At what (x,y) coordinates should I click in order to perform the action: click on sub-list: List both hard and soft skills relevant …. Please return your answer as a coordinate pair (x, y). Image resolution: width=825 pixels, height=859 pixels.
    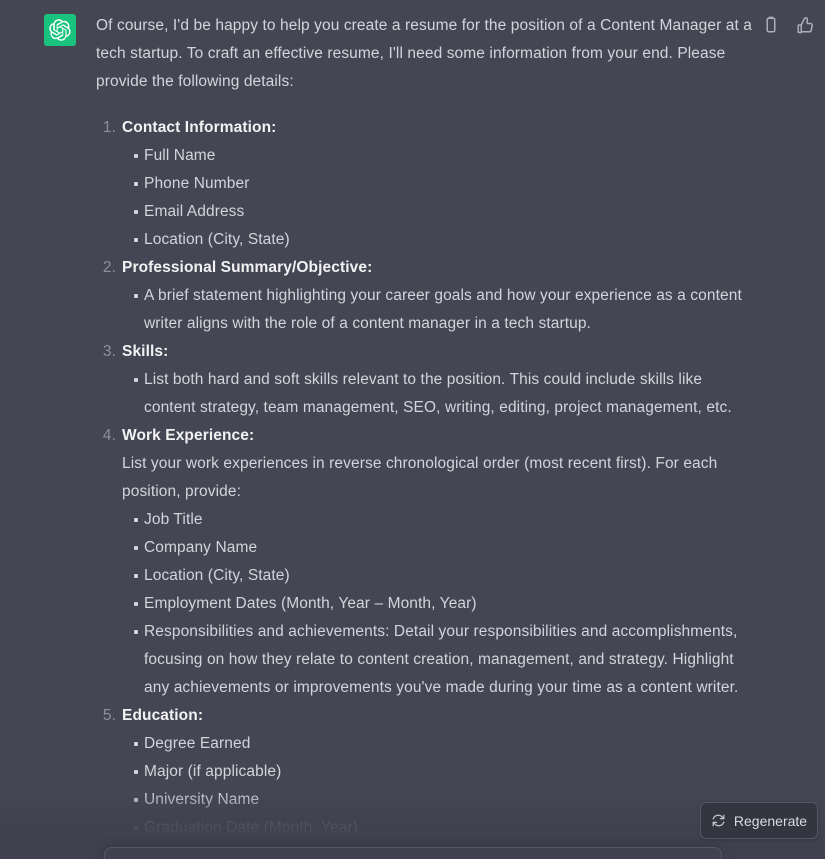
    Looking at the image, I should click on (439, 394).